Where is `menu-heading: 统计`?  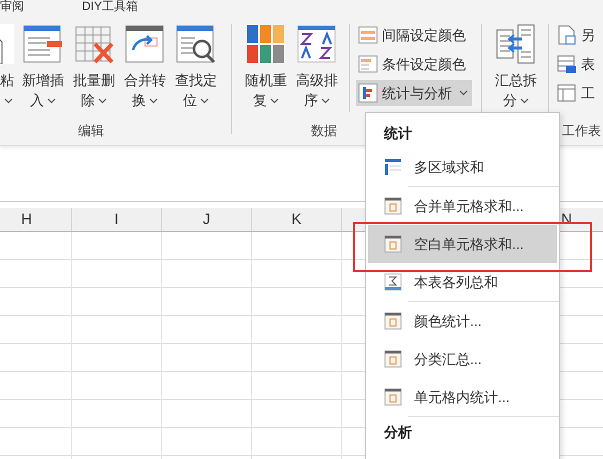 menu-heading: 统计 is located at coordinates (398, 133).